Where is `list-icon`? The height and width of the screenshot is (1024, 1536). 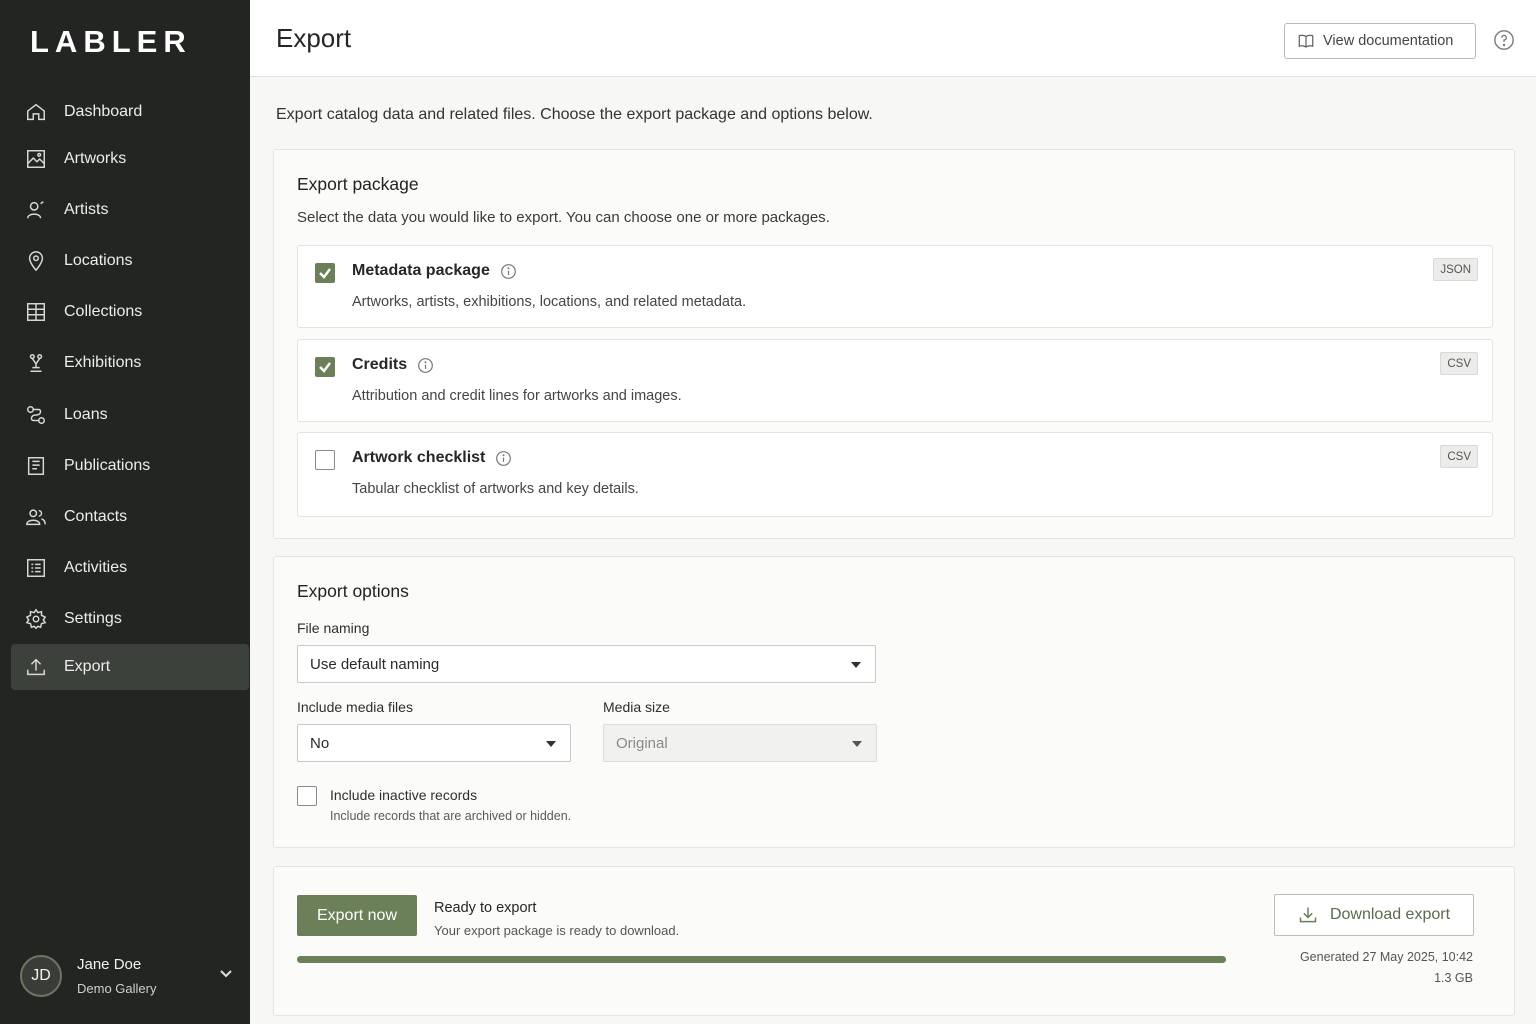
list-icon is located at coordinates (36, 568).